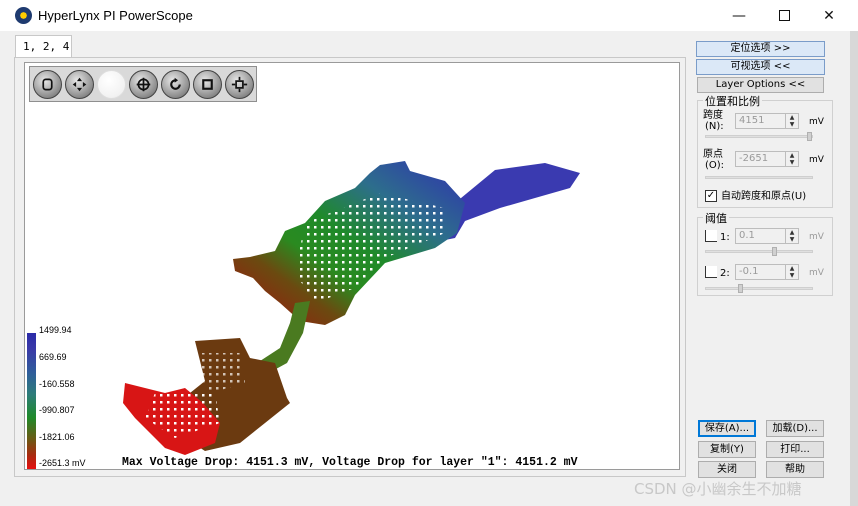 The width and height of the screenshot is (858, 506). I want to click on move-button, so click(79, 84).